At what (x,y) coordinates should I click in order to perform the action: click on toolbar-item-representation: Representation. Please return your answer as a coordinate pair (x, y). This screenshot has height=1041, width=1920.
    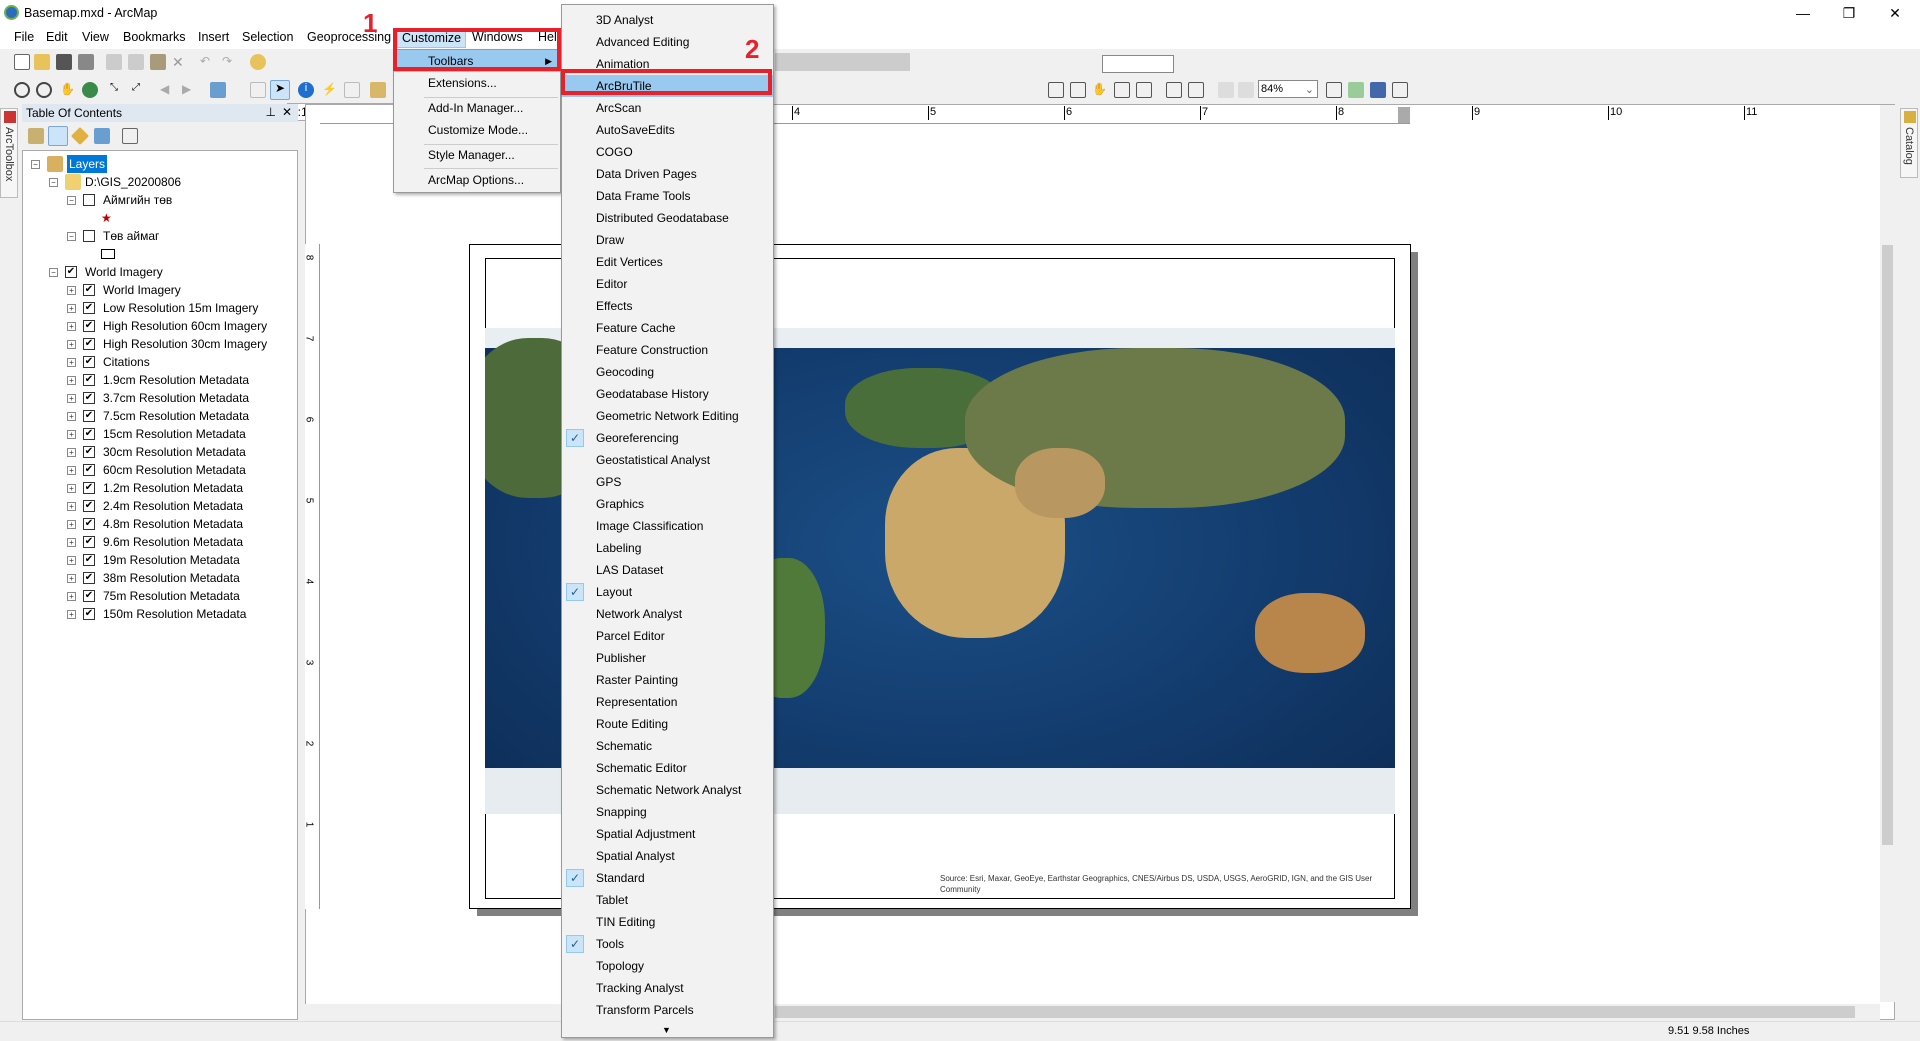
    Looking at the image, I should click on (667, 702).